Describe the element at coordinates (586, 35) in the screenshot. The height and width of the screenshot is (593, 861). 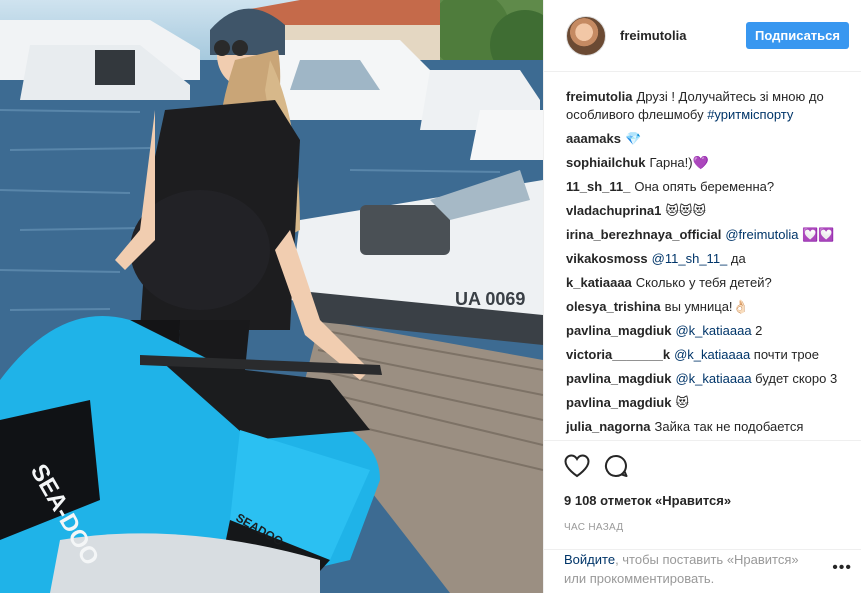
I see `avatar` at that location.